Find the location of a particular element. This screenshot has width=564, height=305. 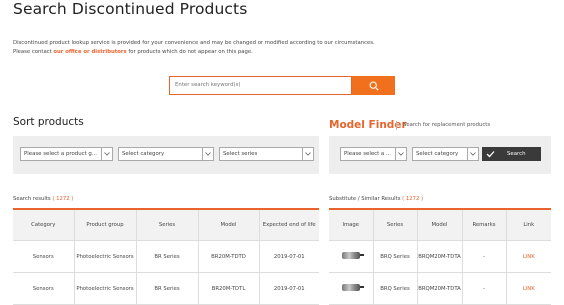

column-header: Category is located at coordinates (43, 225).